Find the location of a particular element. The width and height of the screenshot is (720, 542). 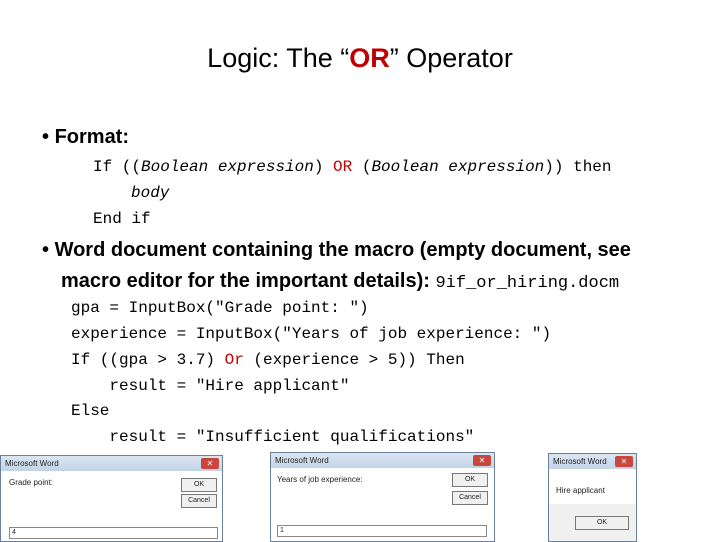

title-text: Logic: The “ is located at coordinates (278, 58).